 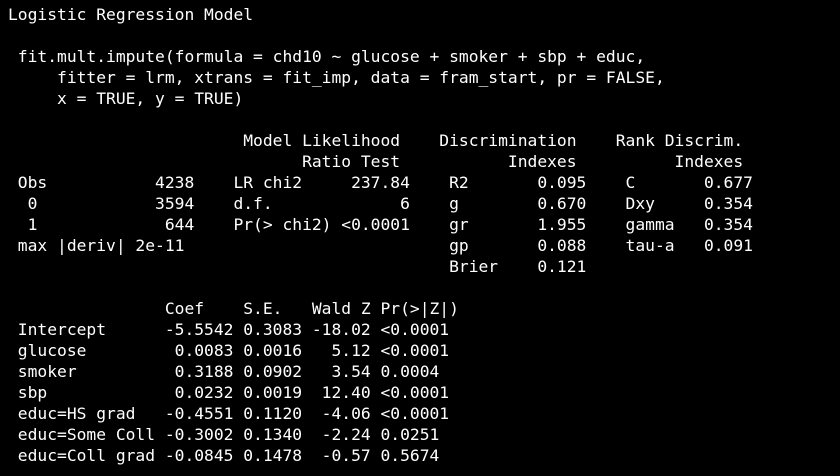 What do you see at coordinates (380, 203) in the screenshot?
I see `stats-row-0: 0 3594 d.f. 6 g 0.670 Dxy 0.354` at bounding box center [380, 203].